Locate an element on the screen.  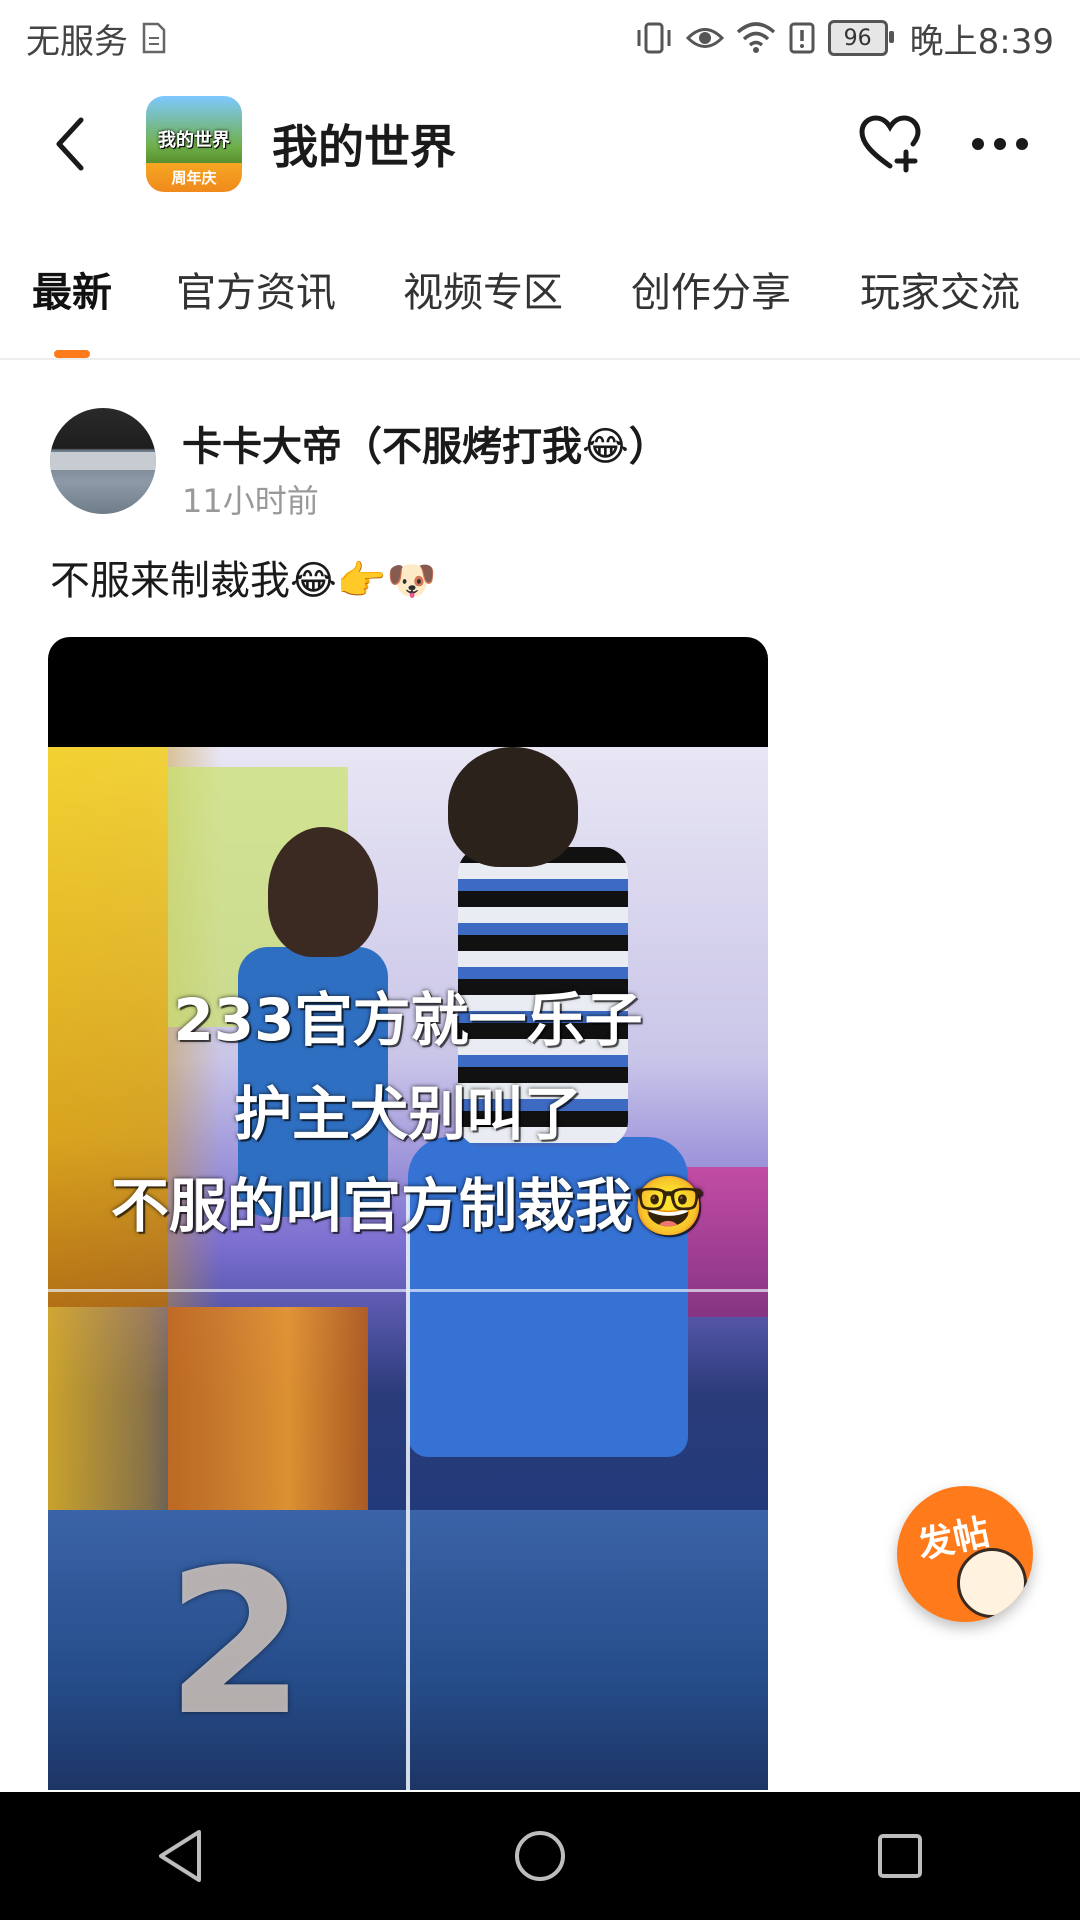
clock-text: 晚上8:39 is located at coordinates (981, 41).